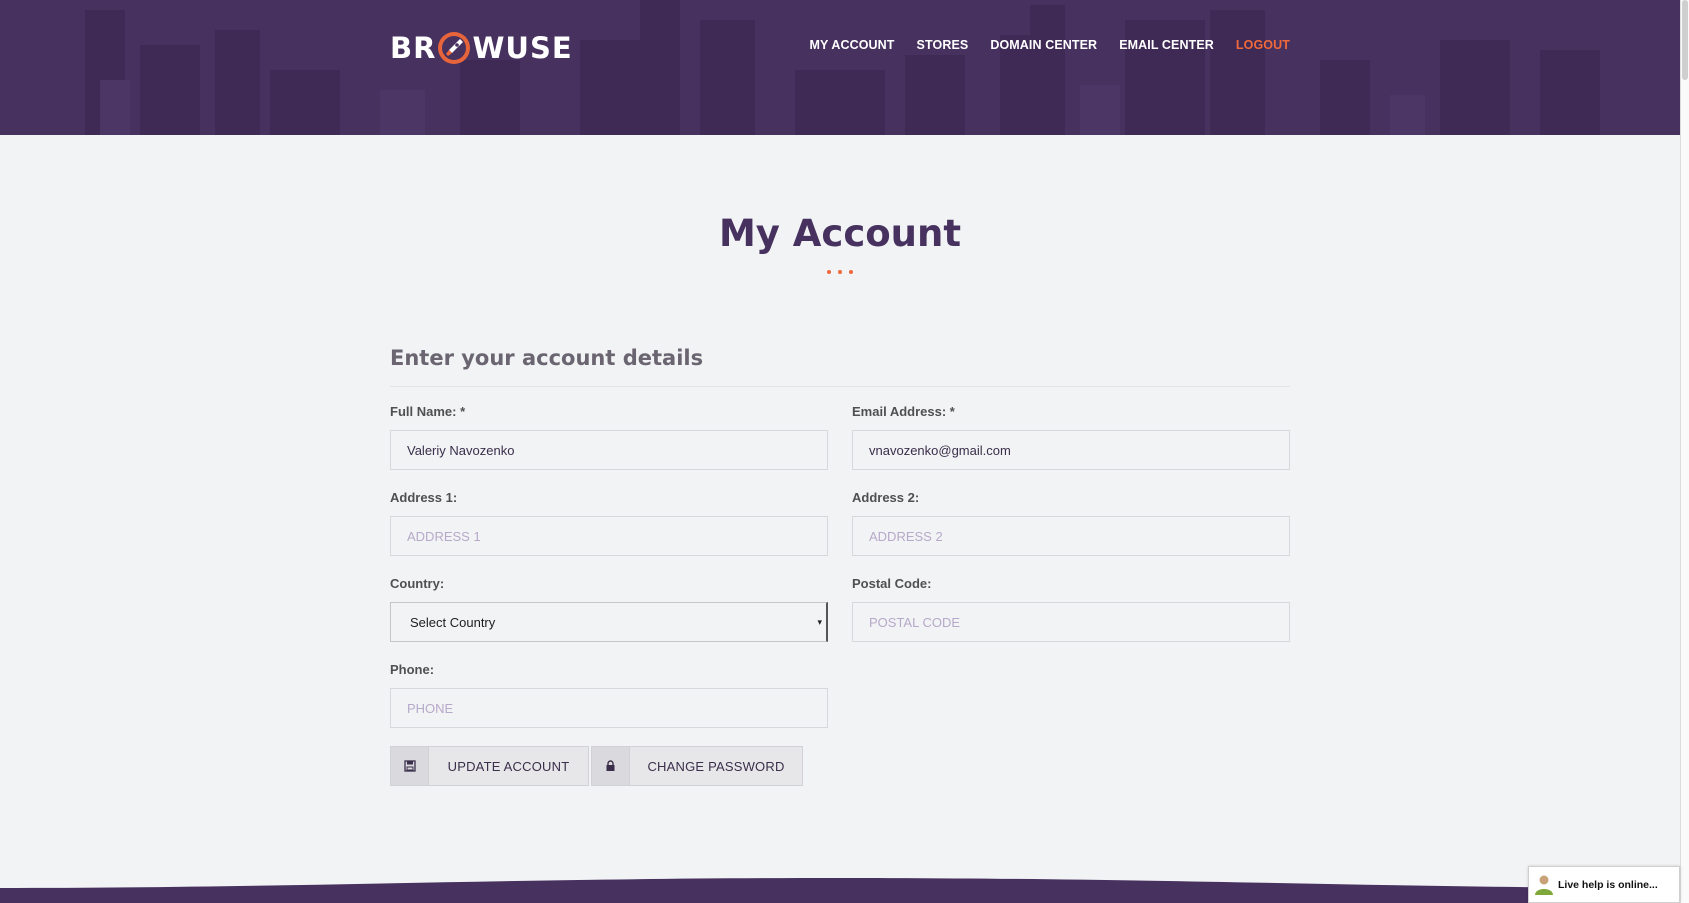  I want to click on nav-email-center: EMAIL CENTER, so click(1166, 45).